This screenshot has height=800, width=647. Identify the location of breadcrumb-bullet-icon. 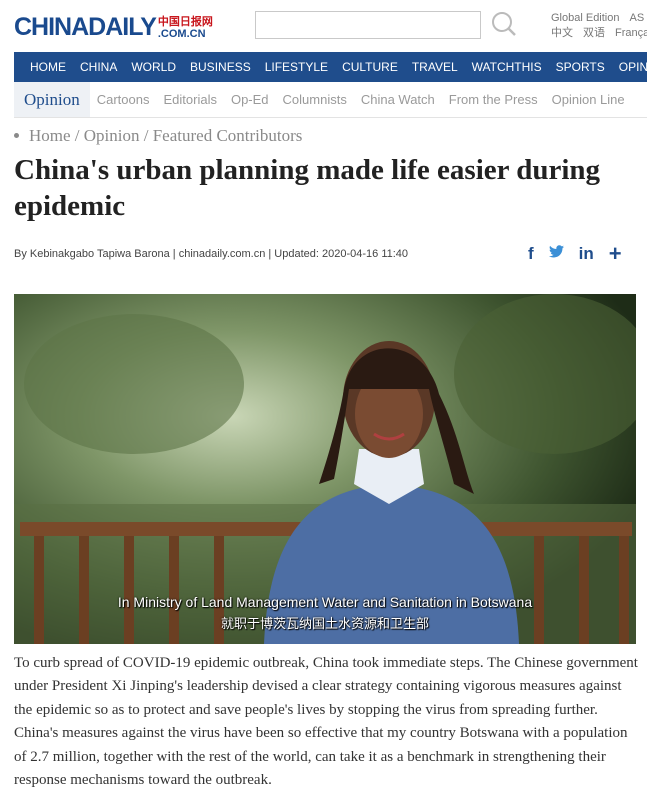
(16, 135).